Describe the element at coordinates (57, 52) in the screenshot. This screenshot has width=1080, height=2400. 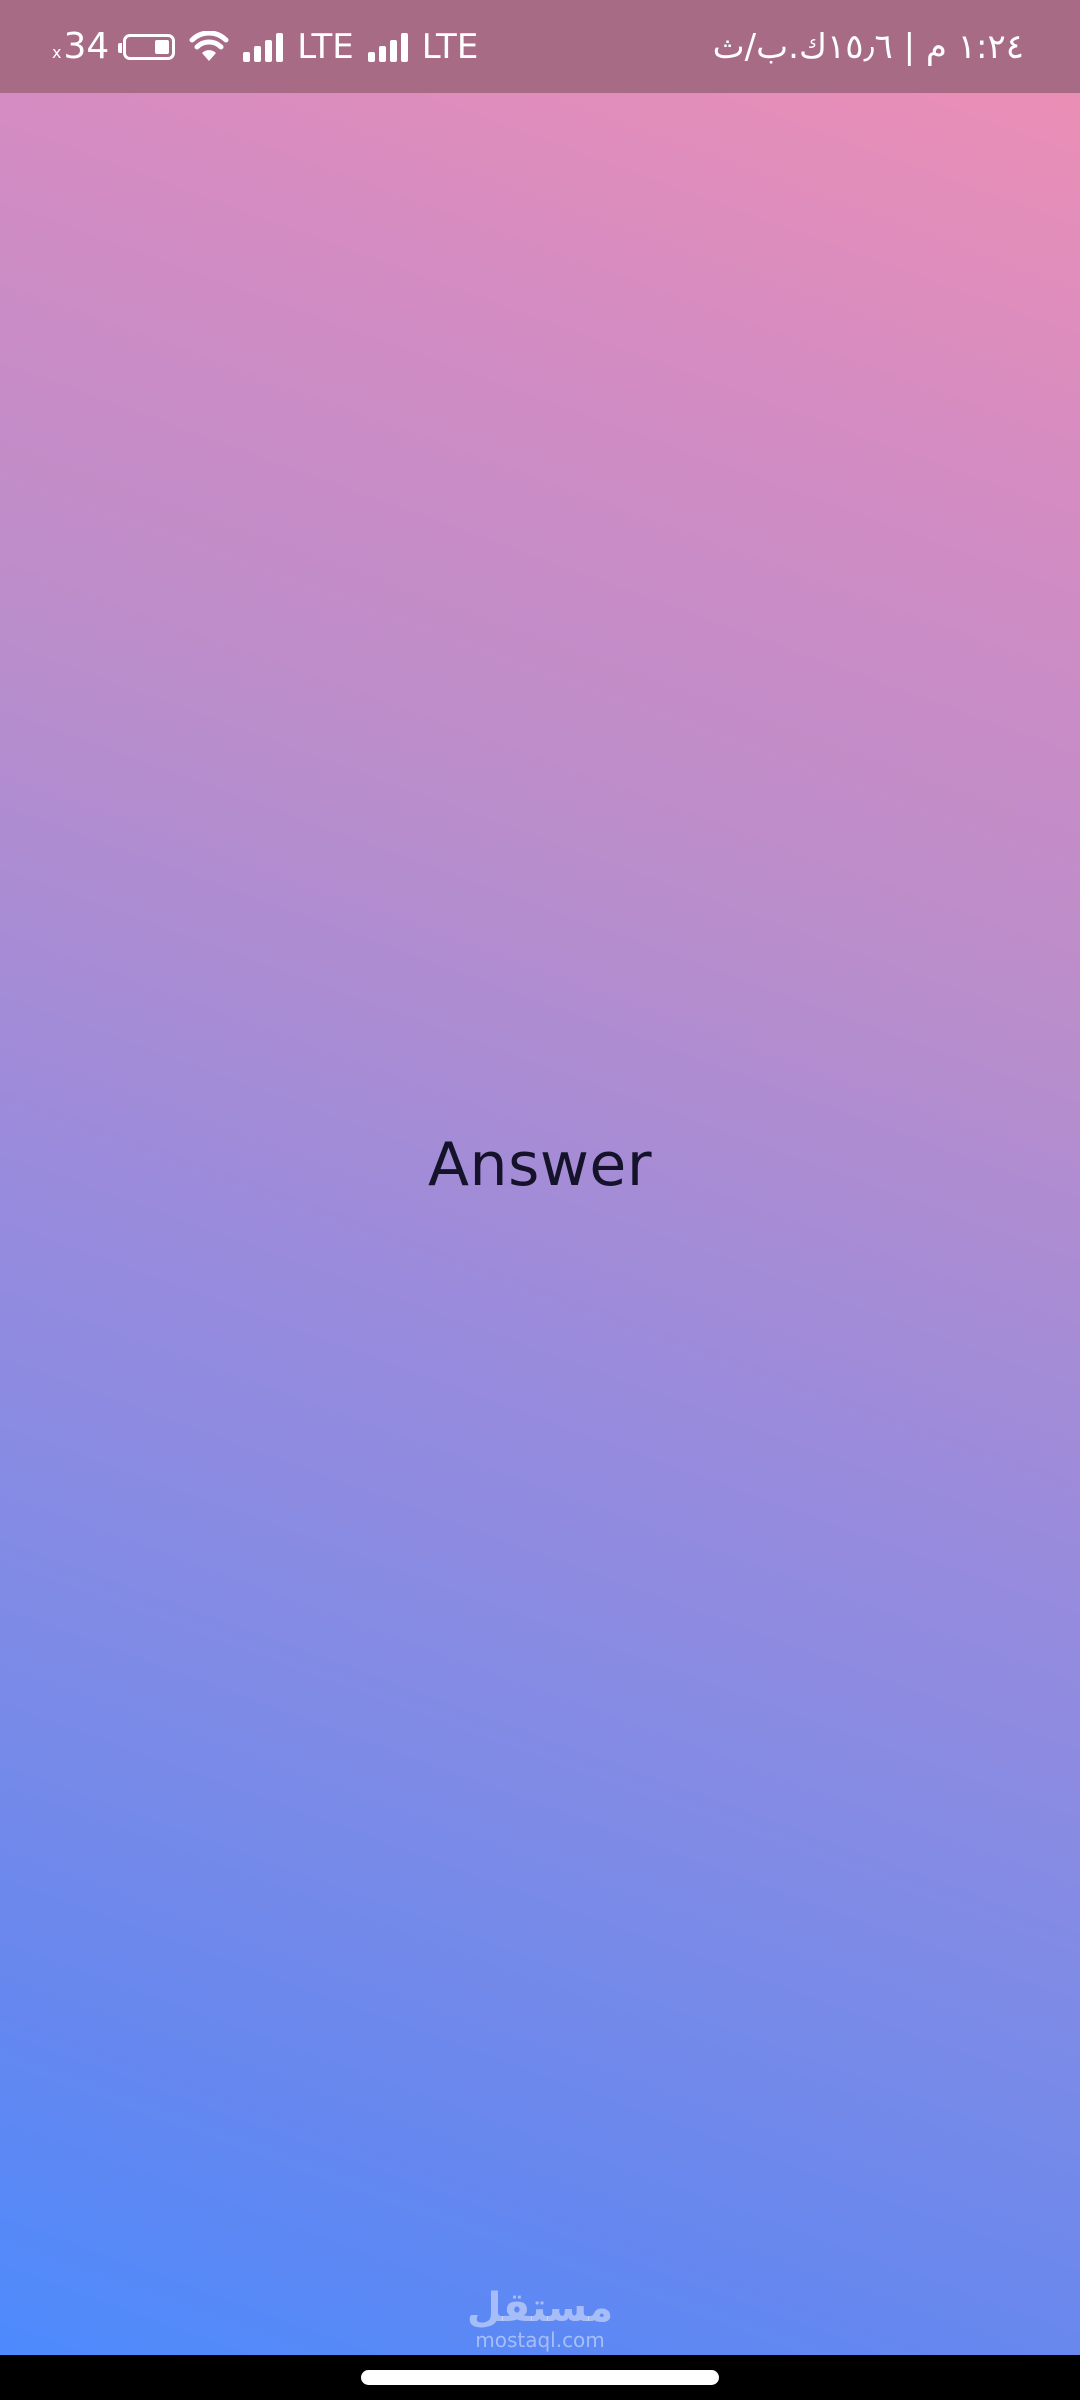
I see `battery-marker: x` at that location.